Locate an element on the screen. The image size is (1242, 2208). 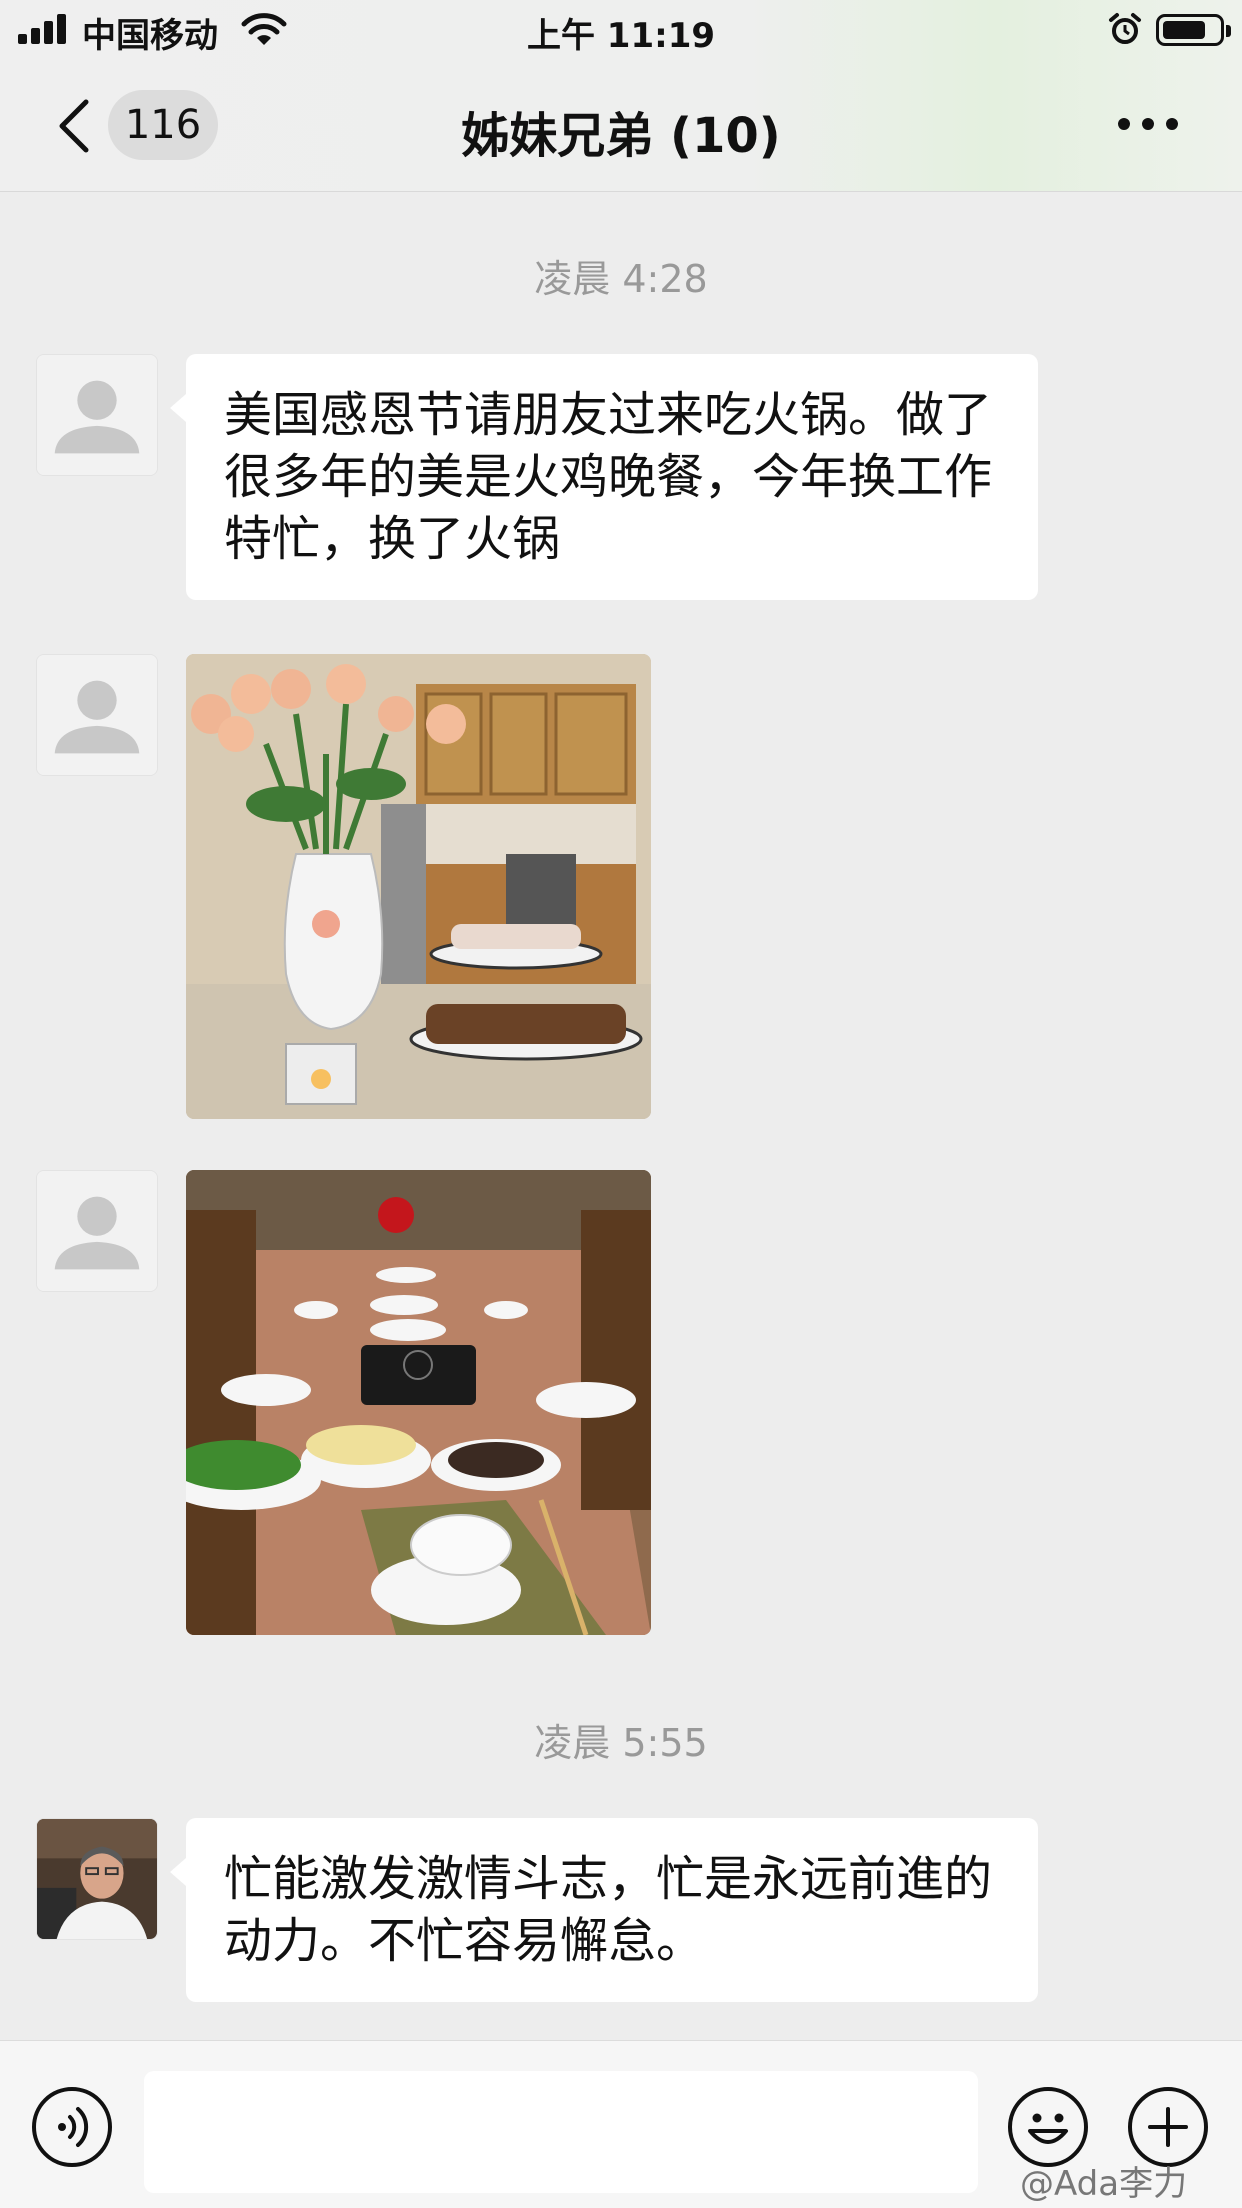
user-photo-avatar is located at coordinates (97, 1879).